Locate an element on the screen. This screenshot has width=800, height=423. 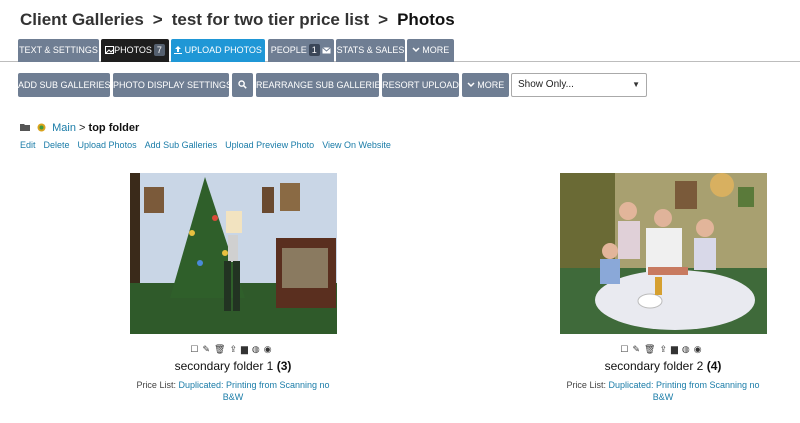
upload-preview-photo-link: Upload Preview Photo is located at coordinates (269, 145).